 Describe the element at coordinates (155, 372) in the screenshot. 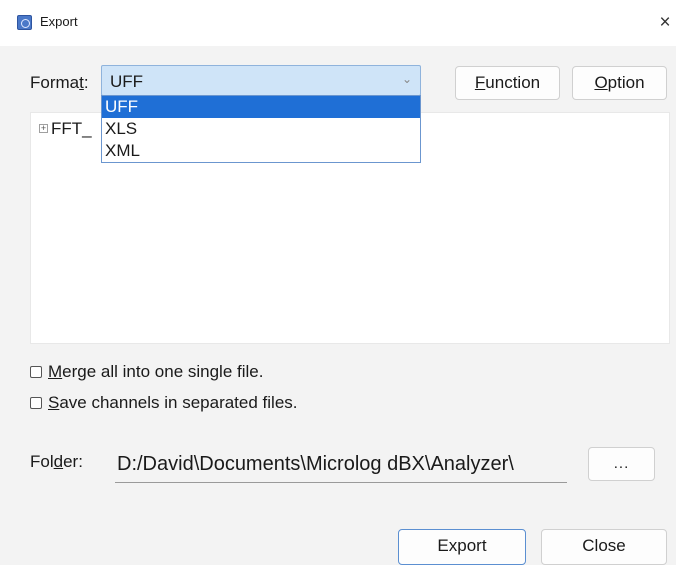

I see `merge-label: Merge all into one single file.` at that location.